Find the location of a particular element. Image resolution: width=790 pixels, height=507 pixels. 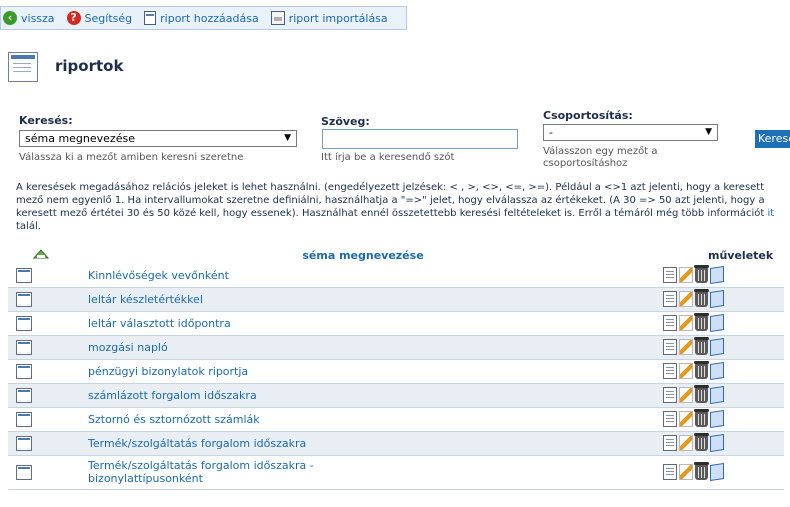

search-field-select: séma megnevezése ▼ is located at coordinates (158, 138).